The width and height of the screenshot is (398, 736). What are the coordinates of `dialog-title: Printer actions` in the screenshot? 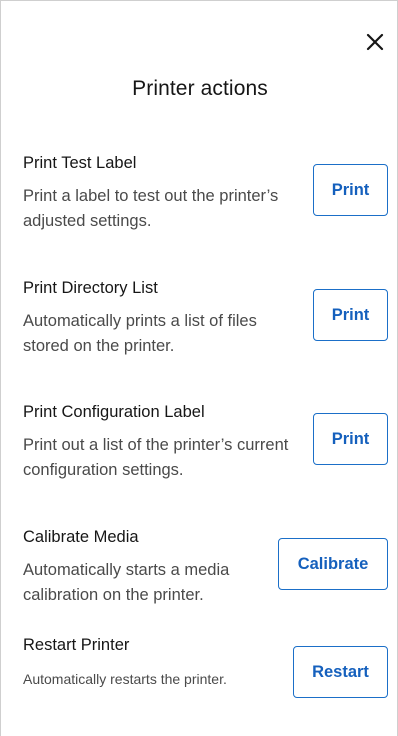 It's located at (200, 88).